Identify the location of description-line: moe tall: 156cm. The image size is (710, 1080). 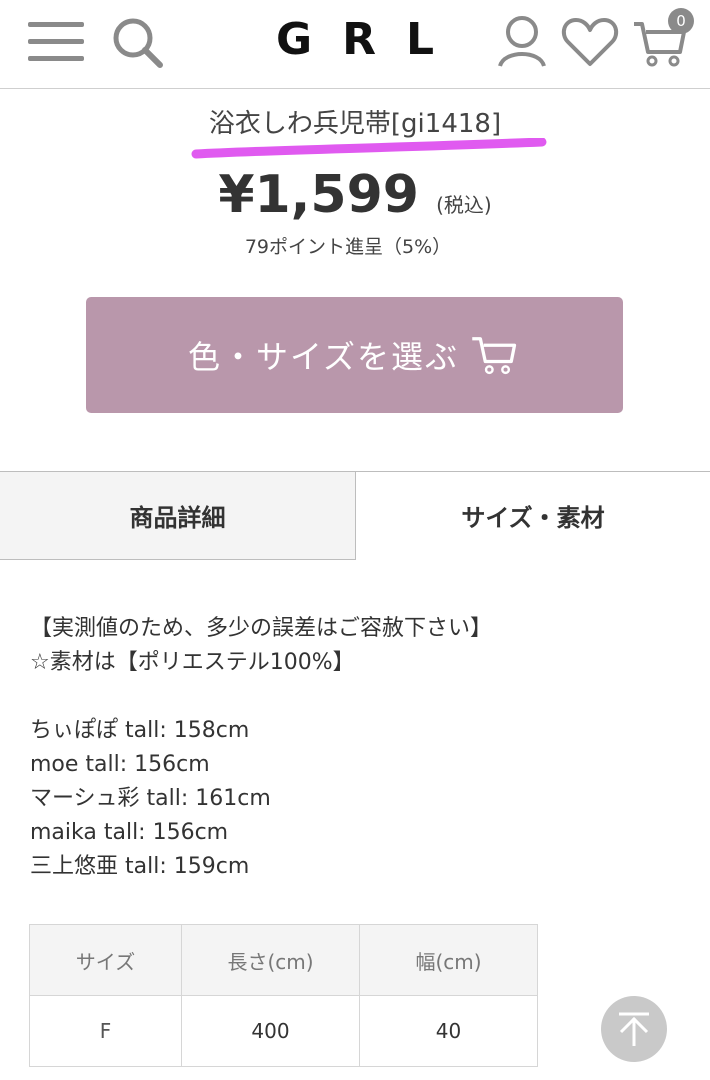
(120, 764).